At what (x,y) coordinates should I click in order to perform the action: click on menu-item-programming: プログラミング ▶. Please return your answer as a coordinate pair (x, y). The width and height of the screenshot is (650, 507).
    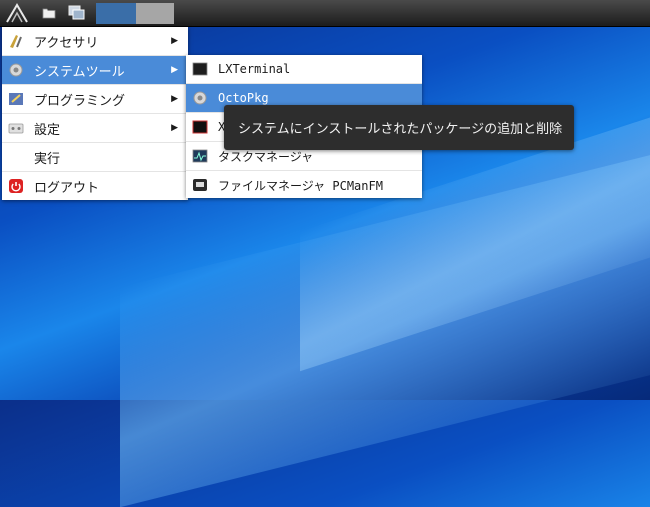
    Looking at the image, I should click on (95, 99).